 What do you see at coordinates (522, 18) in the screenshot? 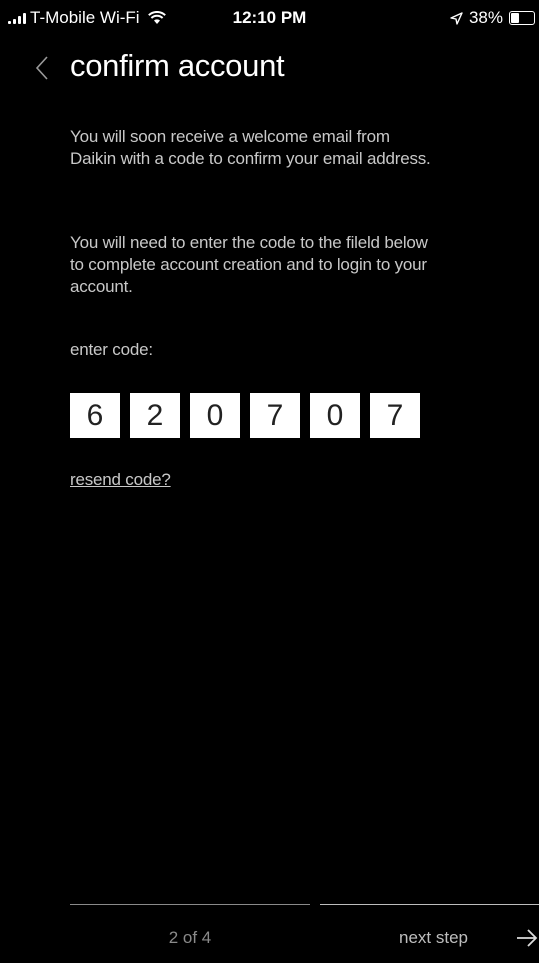
I see `battery-icon` at bounding box center [522, 18].